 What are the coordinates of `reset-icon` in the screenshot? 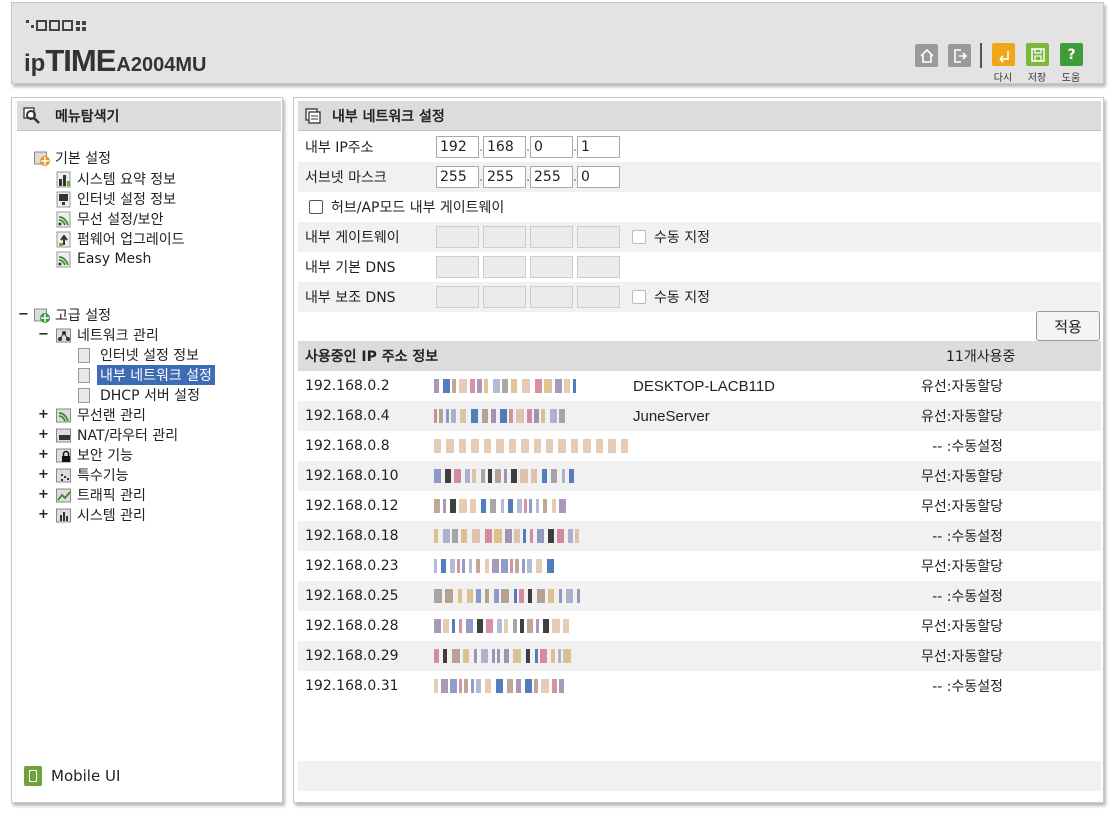 It's located at (1003, 54).